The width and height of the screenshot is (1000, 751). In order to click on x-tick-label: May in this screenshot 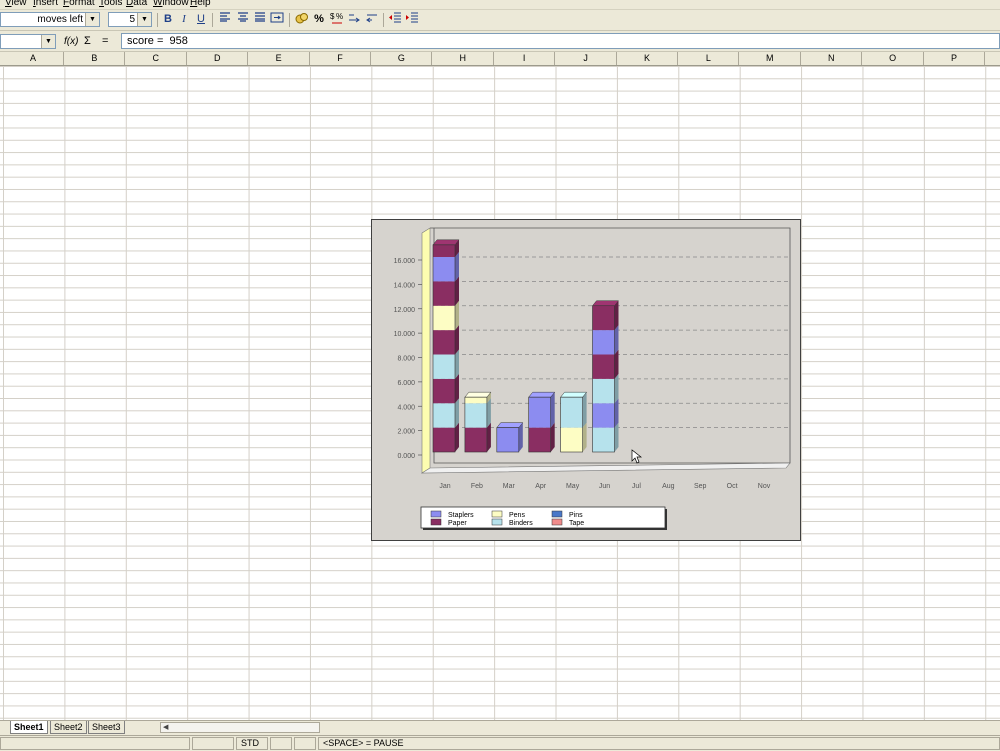, I will do `click(573, 486)`.